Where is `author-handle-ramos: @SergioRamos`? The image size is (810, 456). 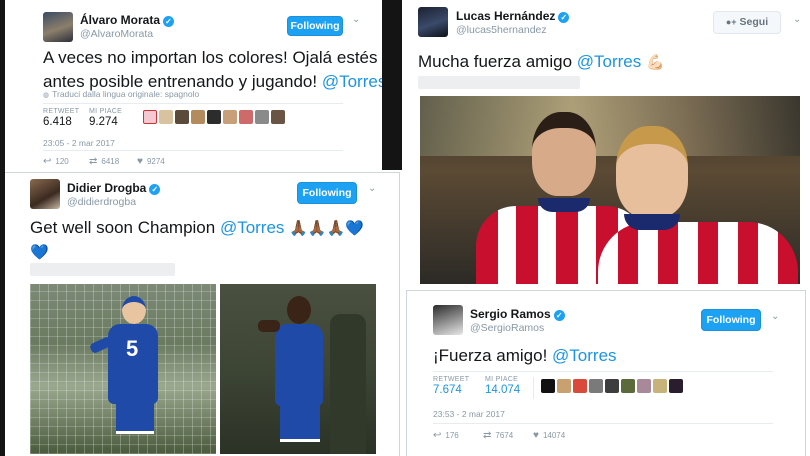
author-handle-ramos: @SergioRamos is located at coordinates (507, 328).